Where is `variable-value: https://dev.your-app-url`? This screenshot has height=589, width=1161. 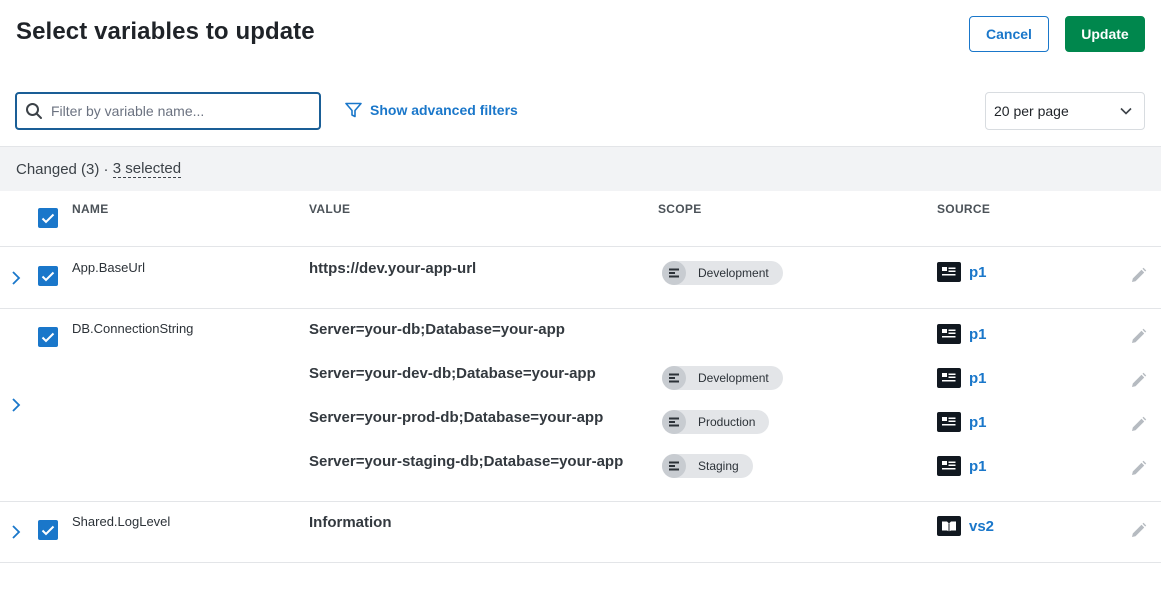 variable-value: https://dev.your-app-url is located at coordinates (393, 268).